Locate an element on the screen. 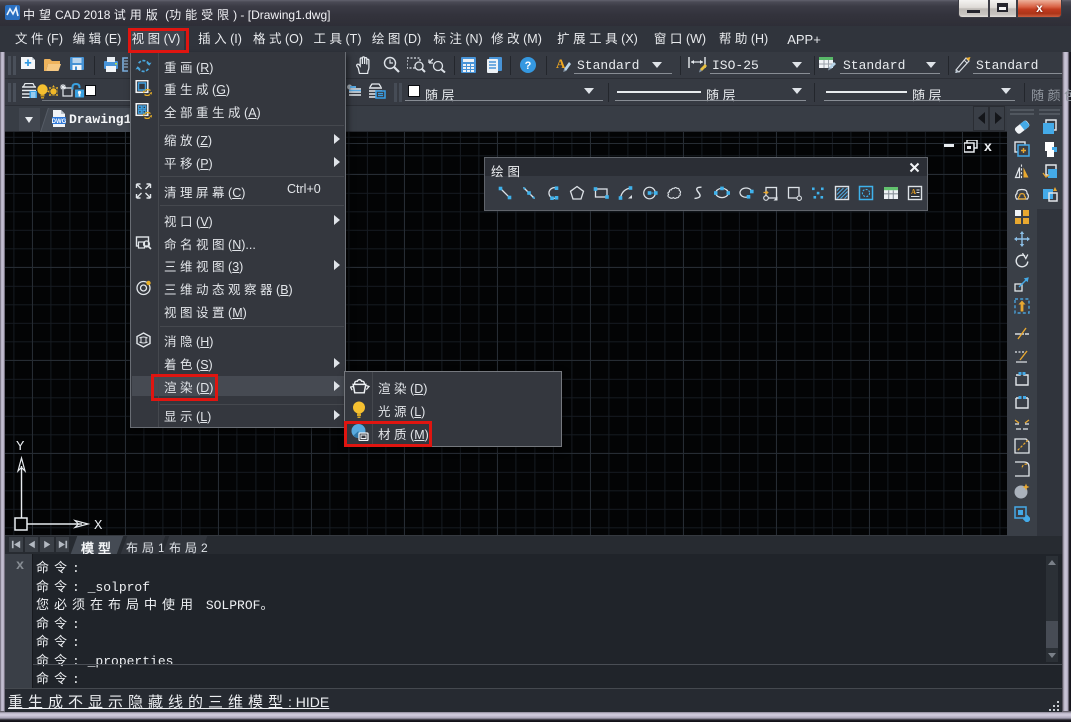 The height and width of the screenshot is (722, 1071). svg-text: Y is located at coordinates (20, 447).